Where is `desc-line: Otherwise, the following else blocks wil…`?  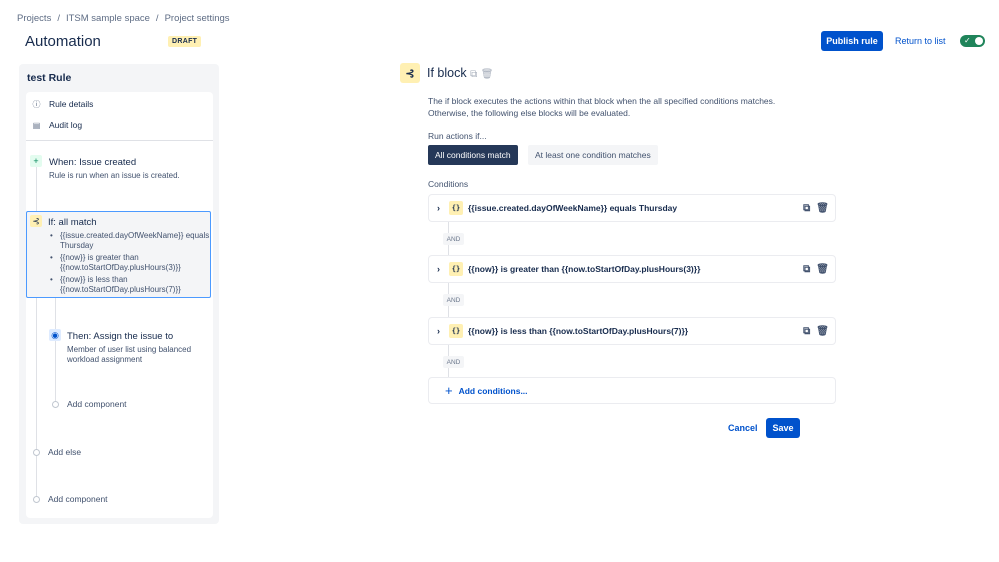 desc-line: Otherwise, the following else blocks wil… is located at coordinates (529, 113).